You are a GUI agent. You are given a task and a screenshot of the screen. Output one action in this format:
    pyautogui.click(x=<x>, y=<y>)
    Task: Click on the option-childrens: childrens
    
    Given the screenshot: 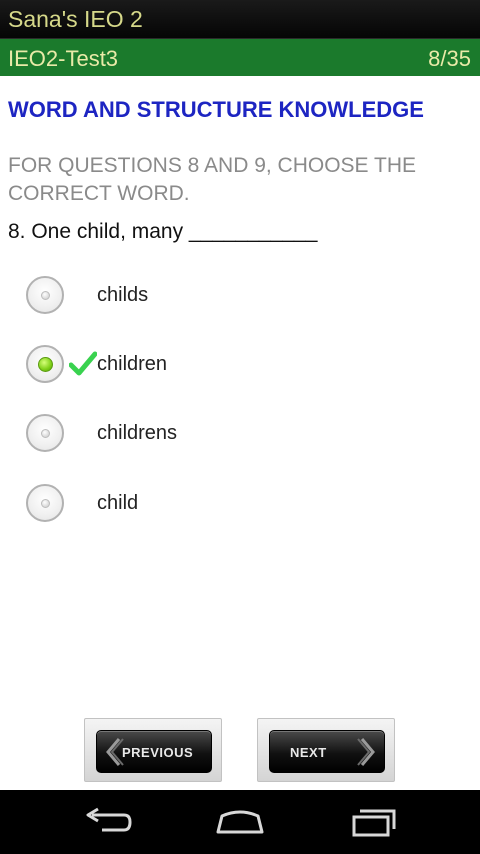 What is the action you would take?
    pyautogui.click(x=236, y=434)
    